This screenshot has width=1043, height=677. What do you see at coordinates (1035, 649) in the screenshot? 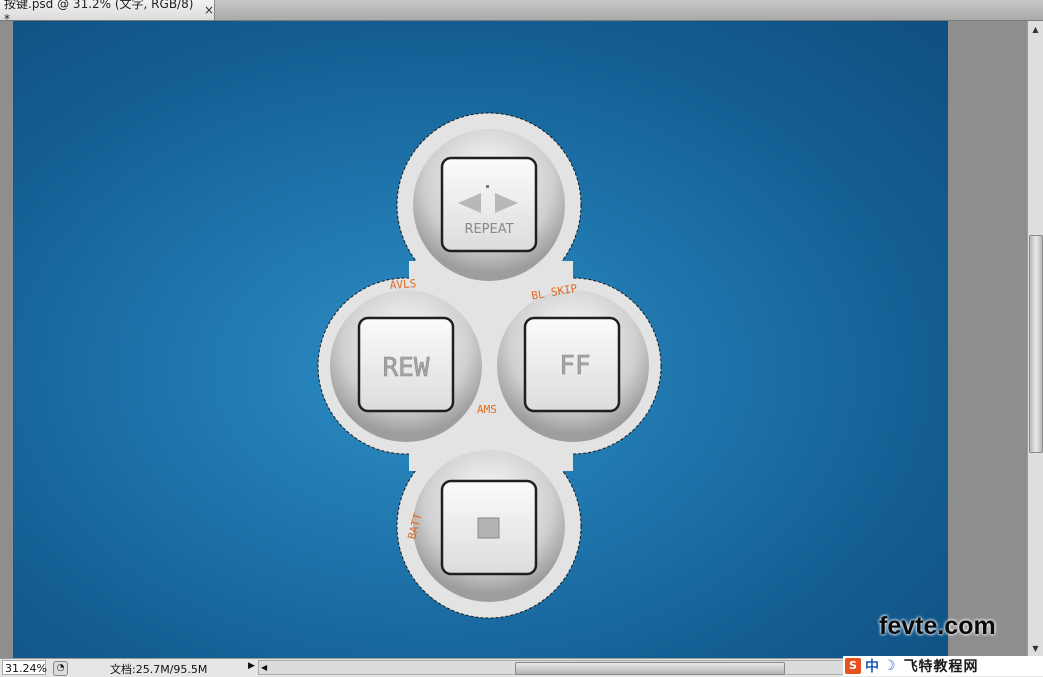
I see `scroll-down-icon: ▼` at bounding box center [1035, 649].